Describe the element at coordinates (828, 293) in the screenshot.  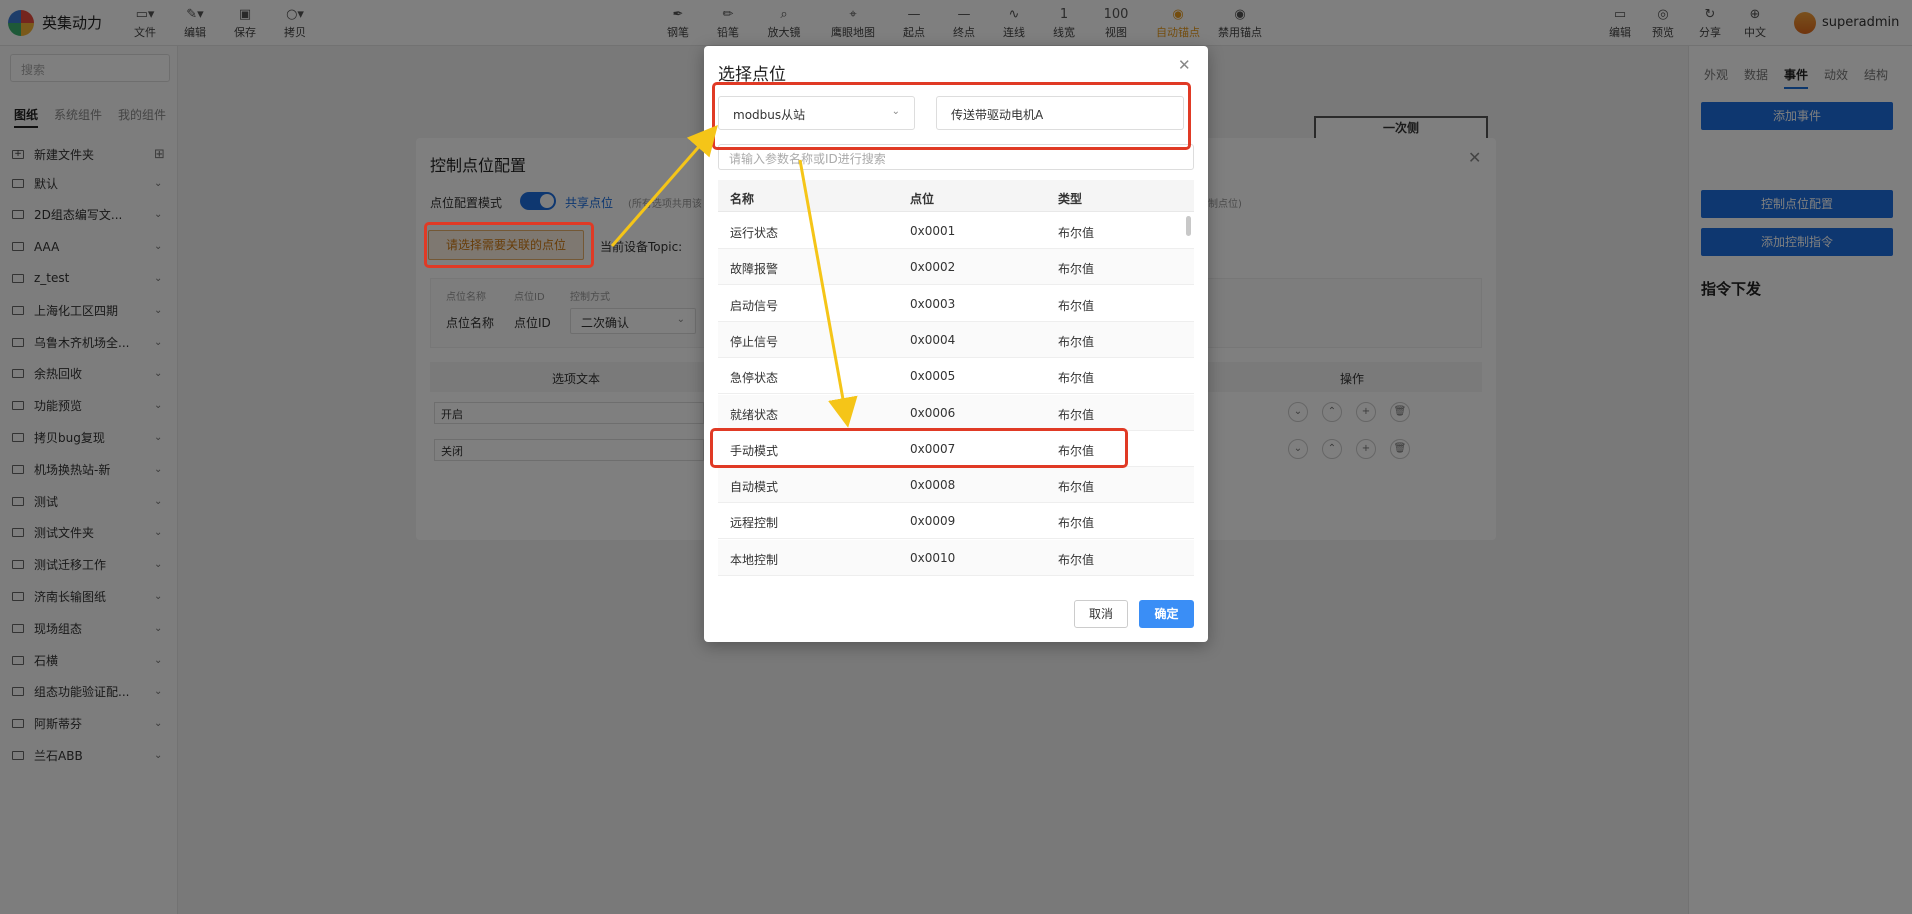
I see `arrow-to-row` at that location.